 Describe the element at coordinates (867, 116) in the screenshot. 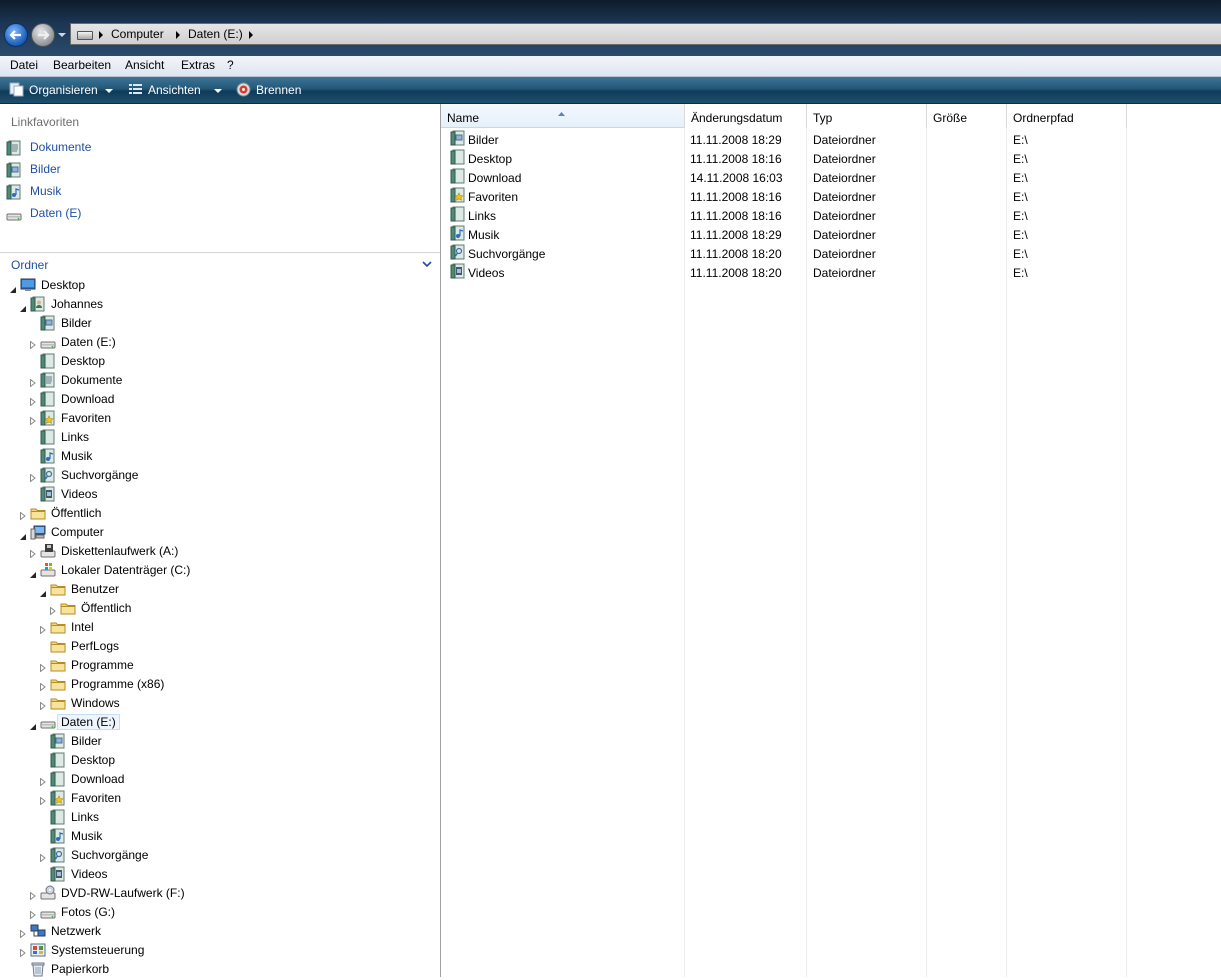

I see `column-header-type: Typ` at that location.